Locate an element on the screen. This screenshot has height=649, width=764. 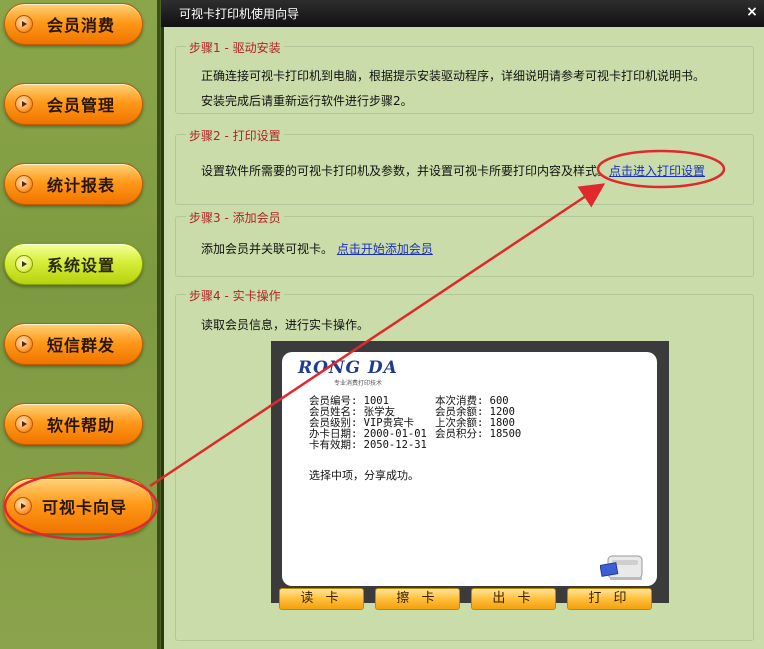
step3-text: 添加会员并关联可视卡。 is located at coordinates (267, 249).